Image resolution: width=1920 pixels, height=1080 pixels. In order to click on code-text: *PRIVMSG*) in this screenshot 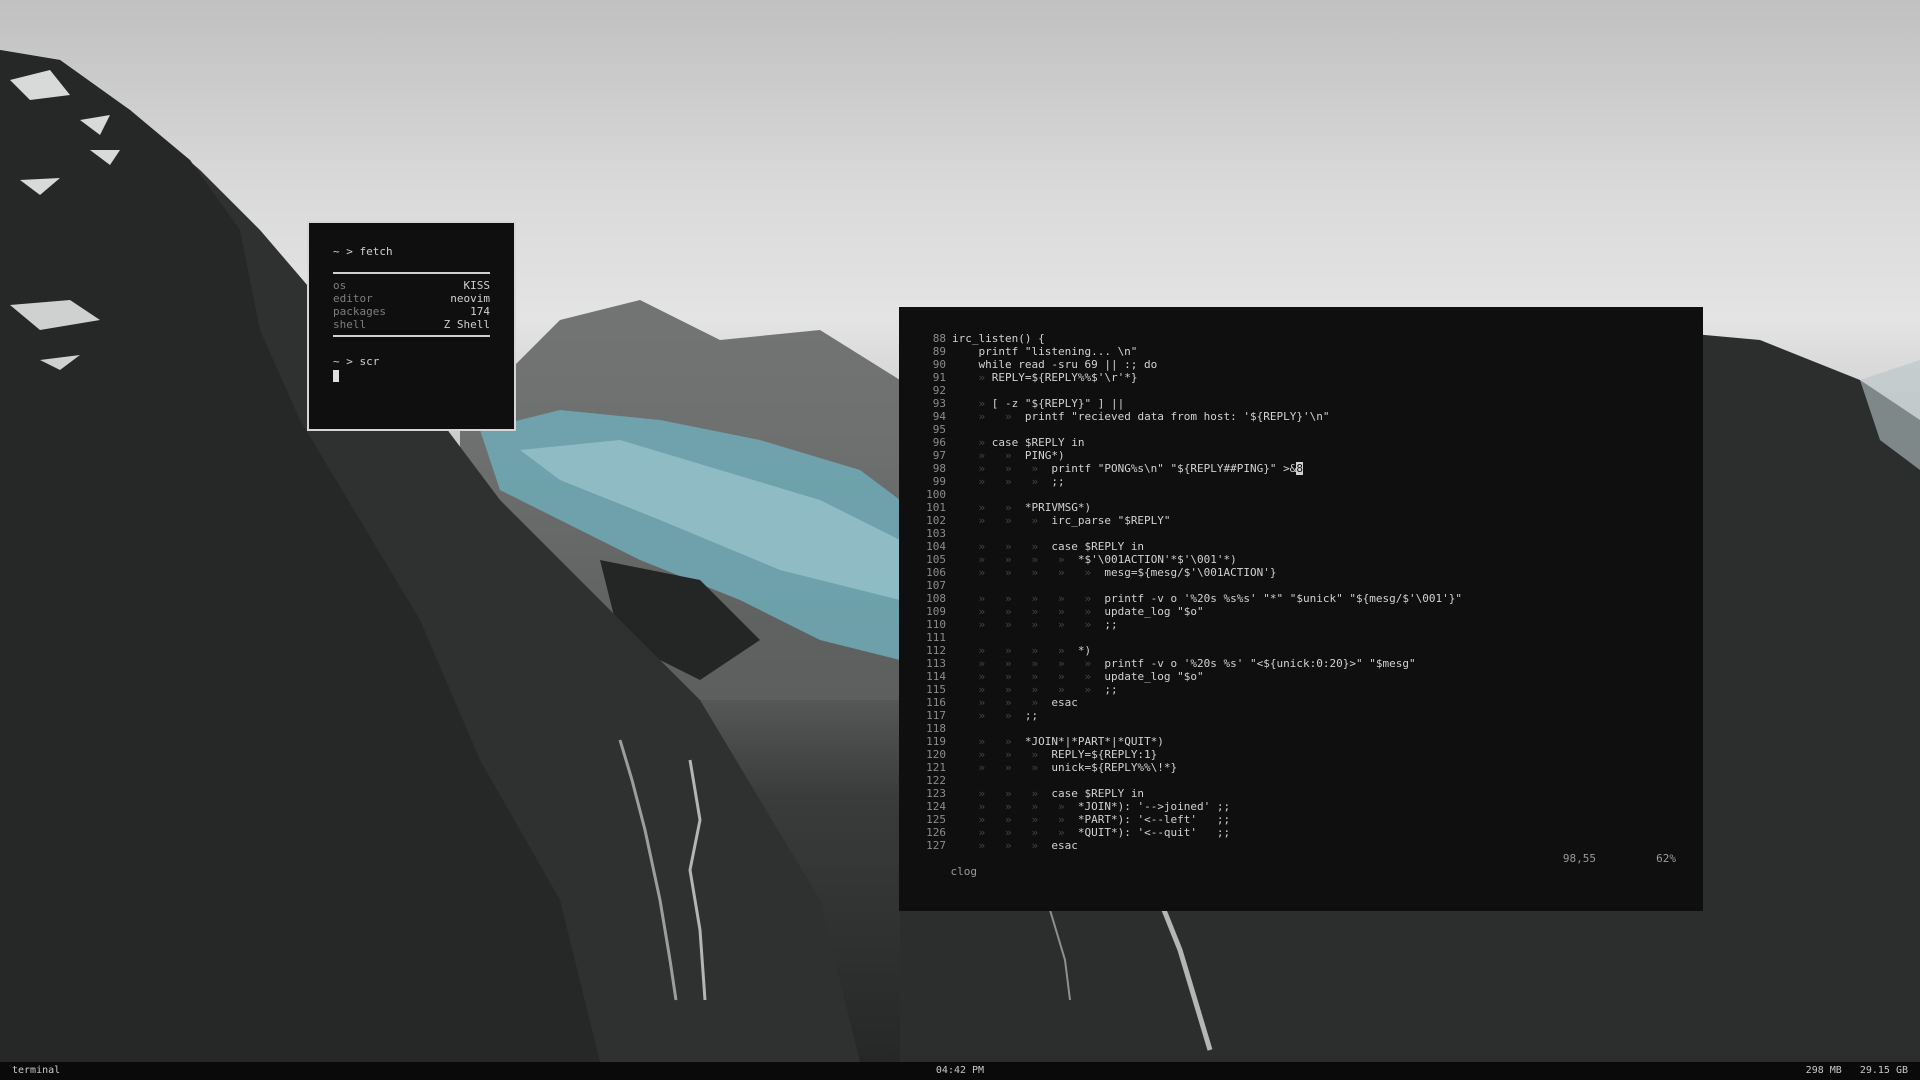, I will do `click(1058, 507)`.